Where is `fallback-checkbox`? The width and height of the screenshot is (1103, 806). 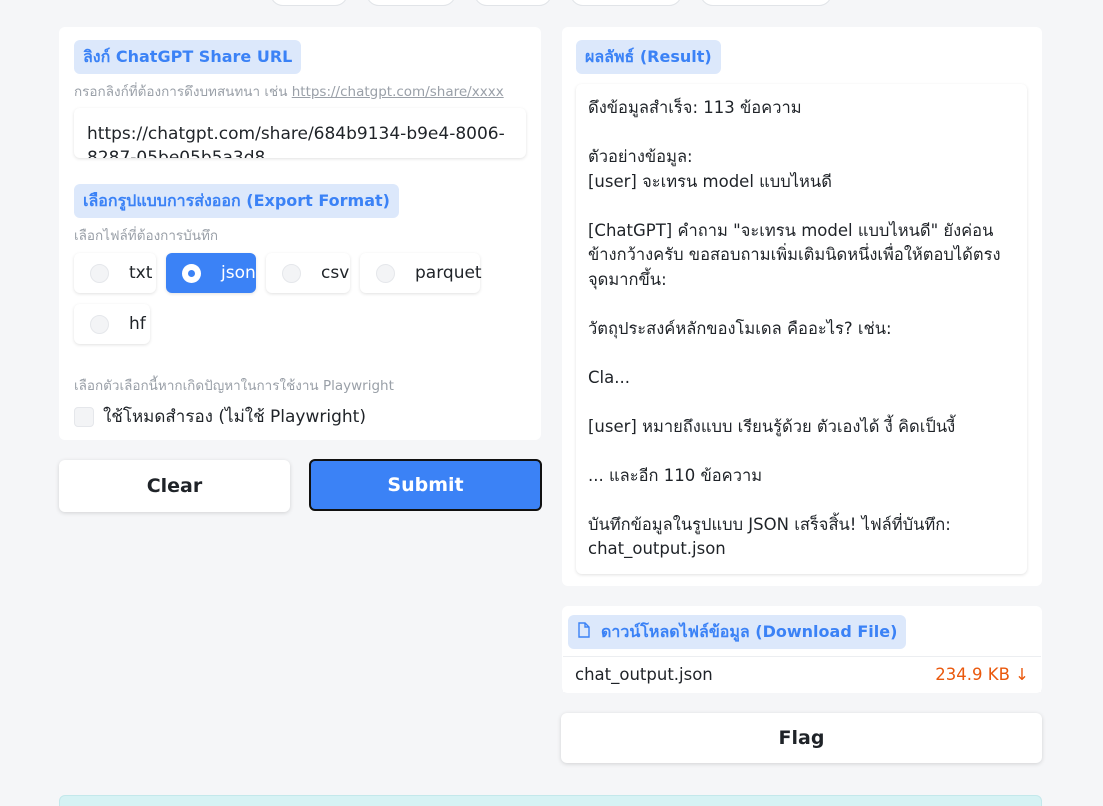
fallback-checkbox is located at coordinates (84, 416).